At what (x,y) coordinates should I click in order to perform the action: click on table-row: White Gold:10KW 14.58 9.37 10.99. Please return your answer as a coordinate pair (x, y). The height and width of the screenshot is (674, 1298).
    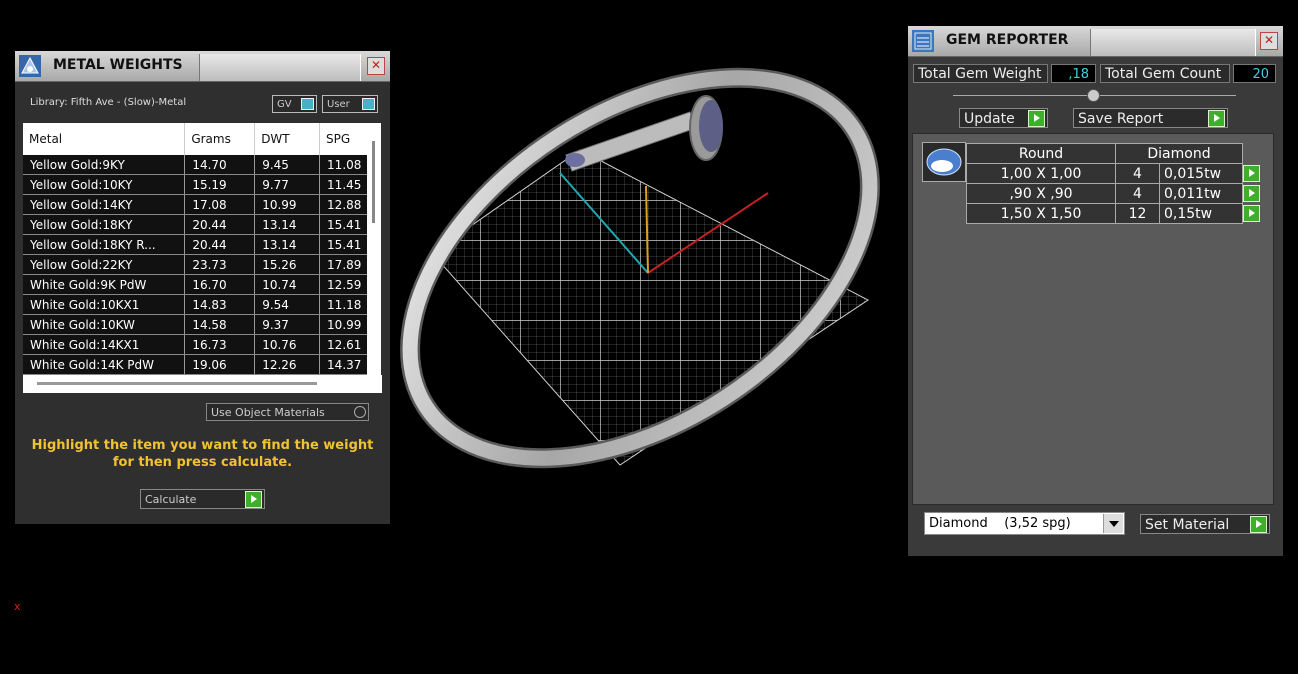
    Looking at the image, I should click on (198, 324).